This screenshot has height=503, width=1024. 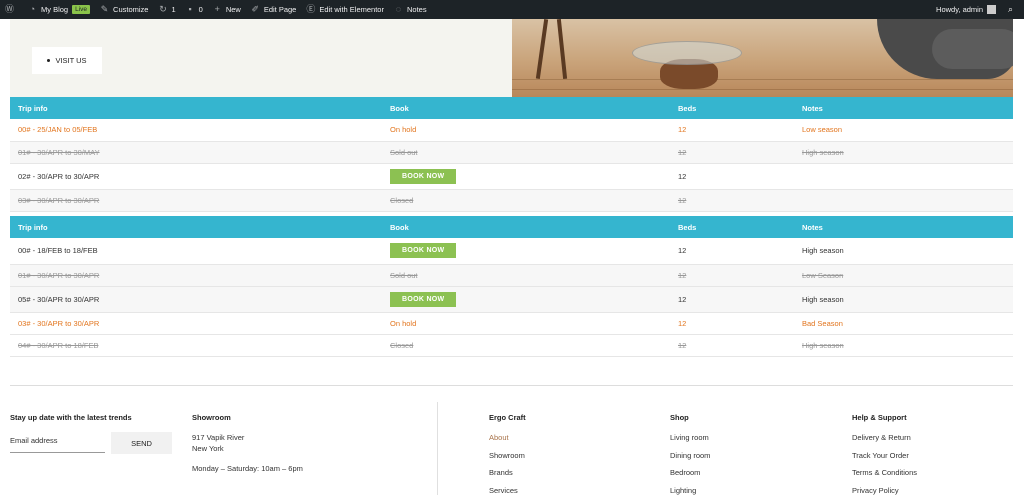 I want to click on search-icon: ⌕, so click(x=1010, y=9).